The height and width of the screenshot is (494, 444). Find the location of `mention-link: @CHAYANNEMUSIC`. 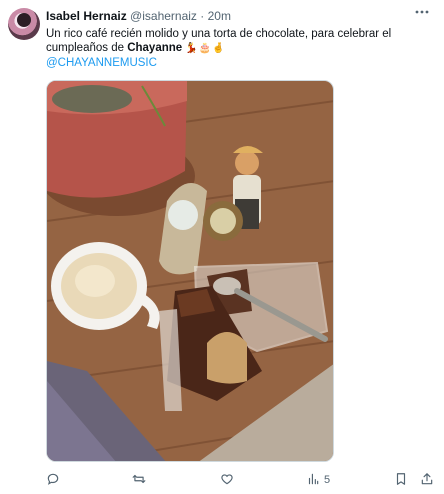

mention-link: @CHAYANNEMUSIC is located at coordinates (101, 63).